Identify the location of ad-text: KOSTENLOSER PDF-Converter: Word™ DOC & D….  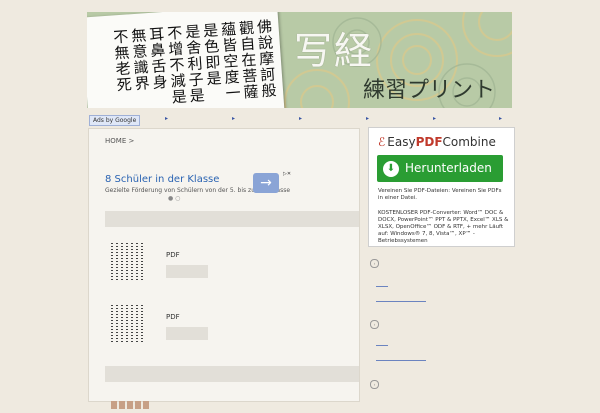
(443, 227).